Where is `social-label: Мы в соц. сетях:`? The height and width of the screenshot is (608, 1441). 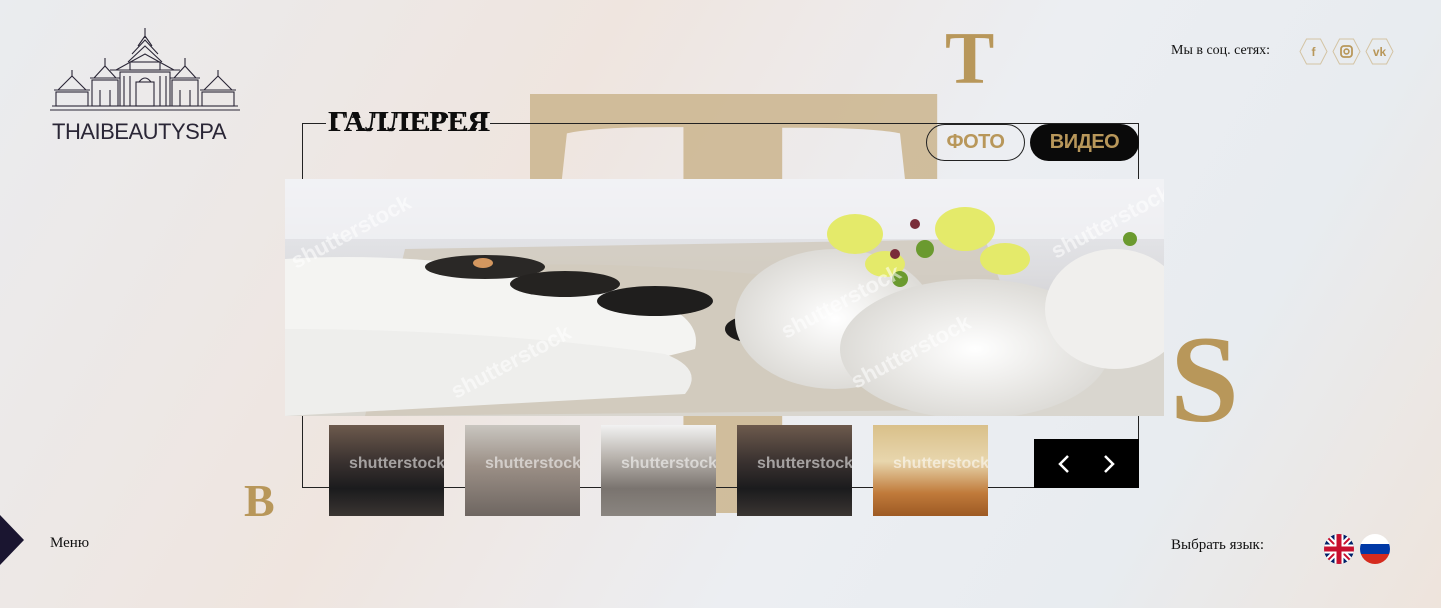 social-label: Мы в соц. сетях: is located at coordinates (1221, 50).